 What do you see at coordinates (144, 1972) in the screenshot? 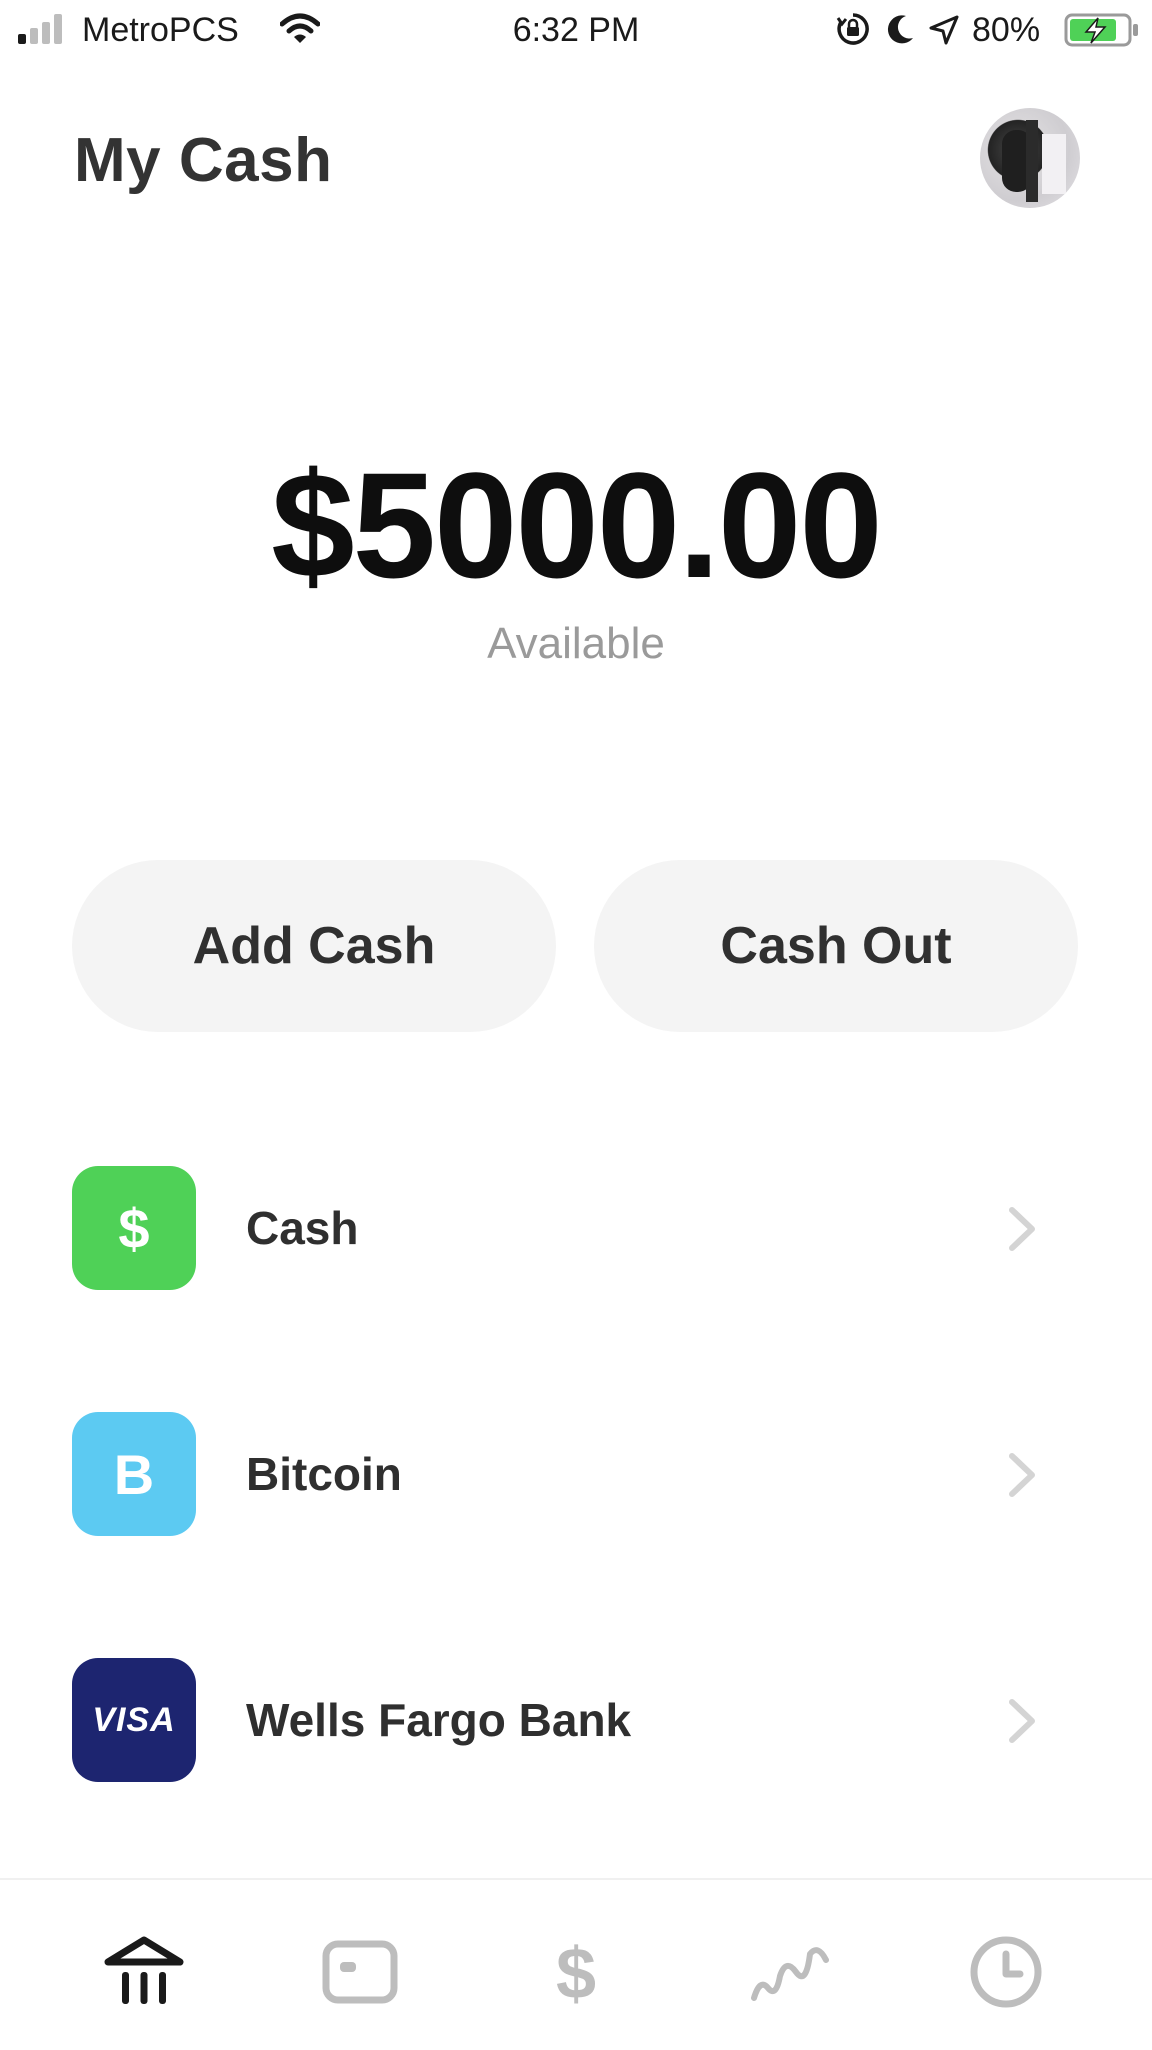
I see `bank-home-icon` at bounding box center [144, 1972].